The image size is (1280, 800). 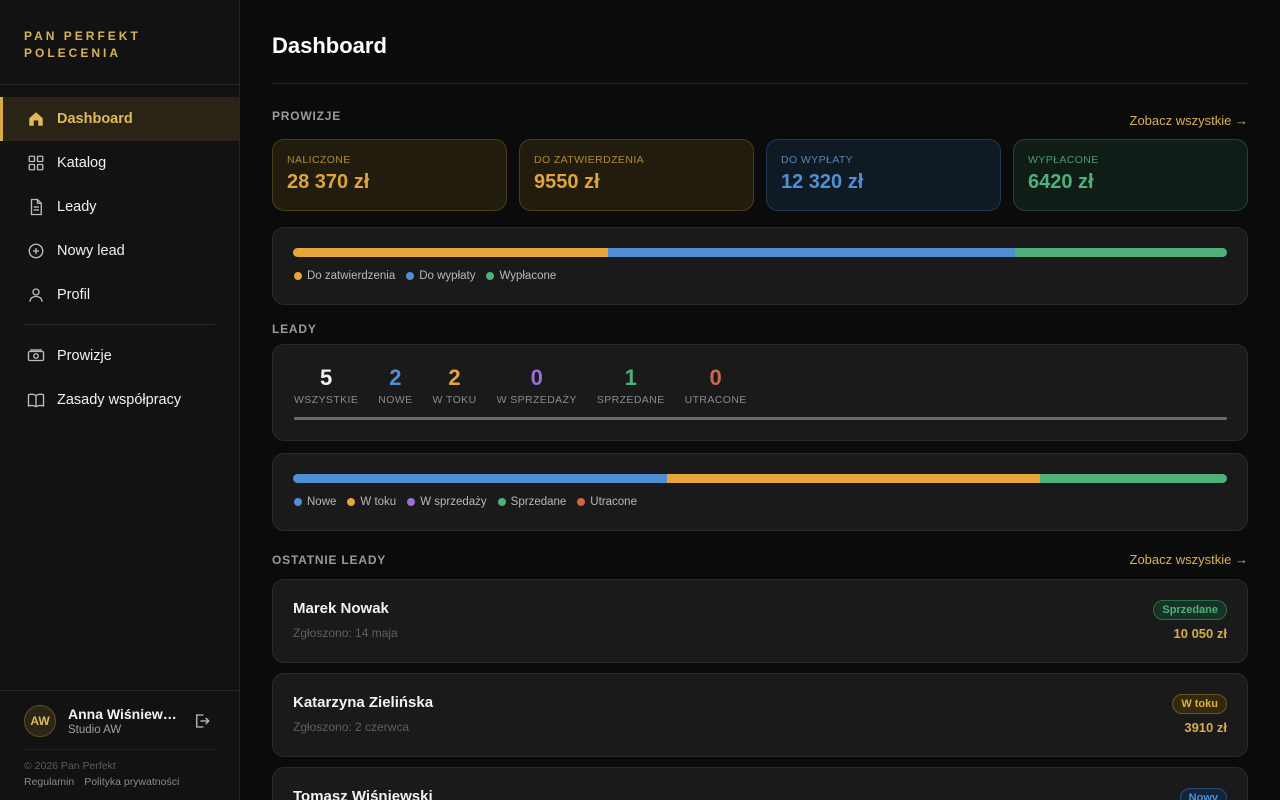 I want to click on legend-label: Do wypłaty, so click(x=447, y=276).